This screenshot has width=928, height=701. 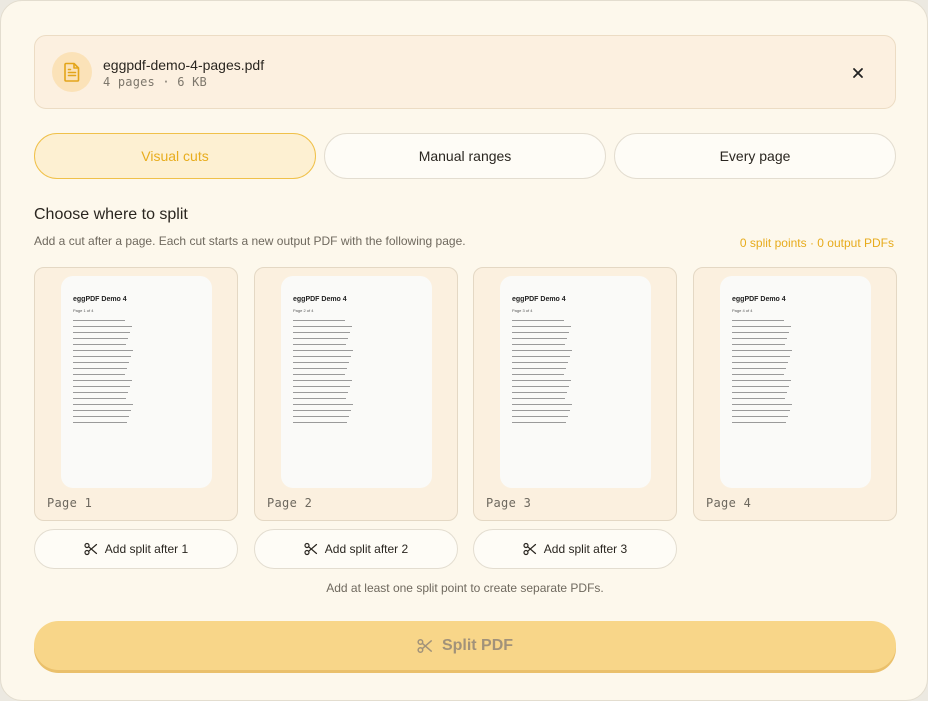 What do you see at coordinates (816, 243) in the screenshot?
I see `split-counts: 0 split points · 0 output PDFs` at bounding box center [816, 243].